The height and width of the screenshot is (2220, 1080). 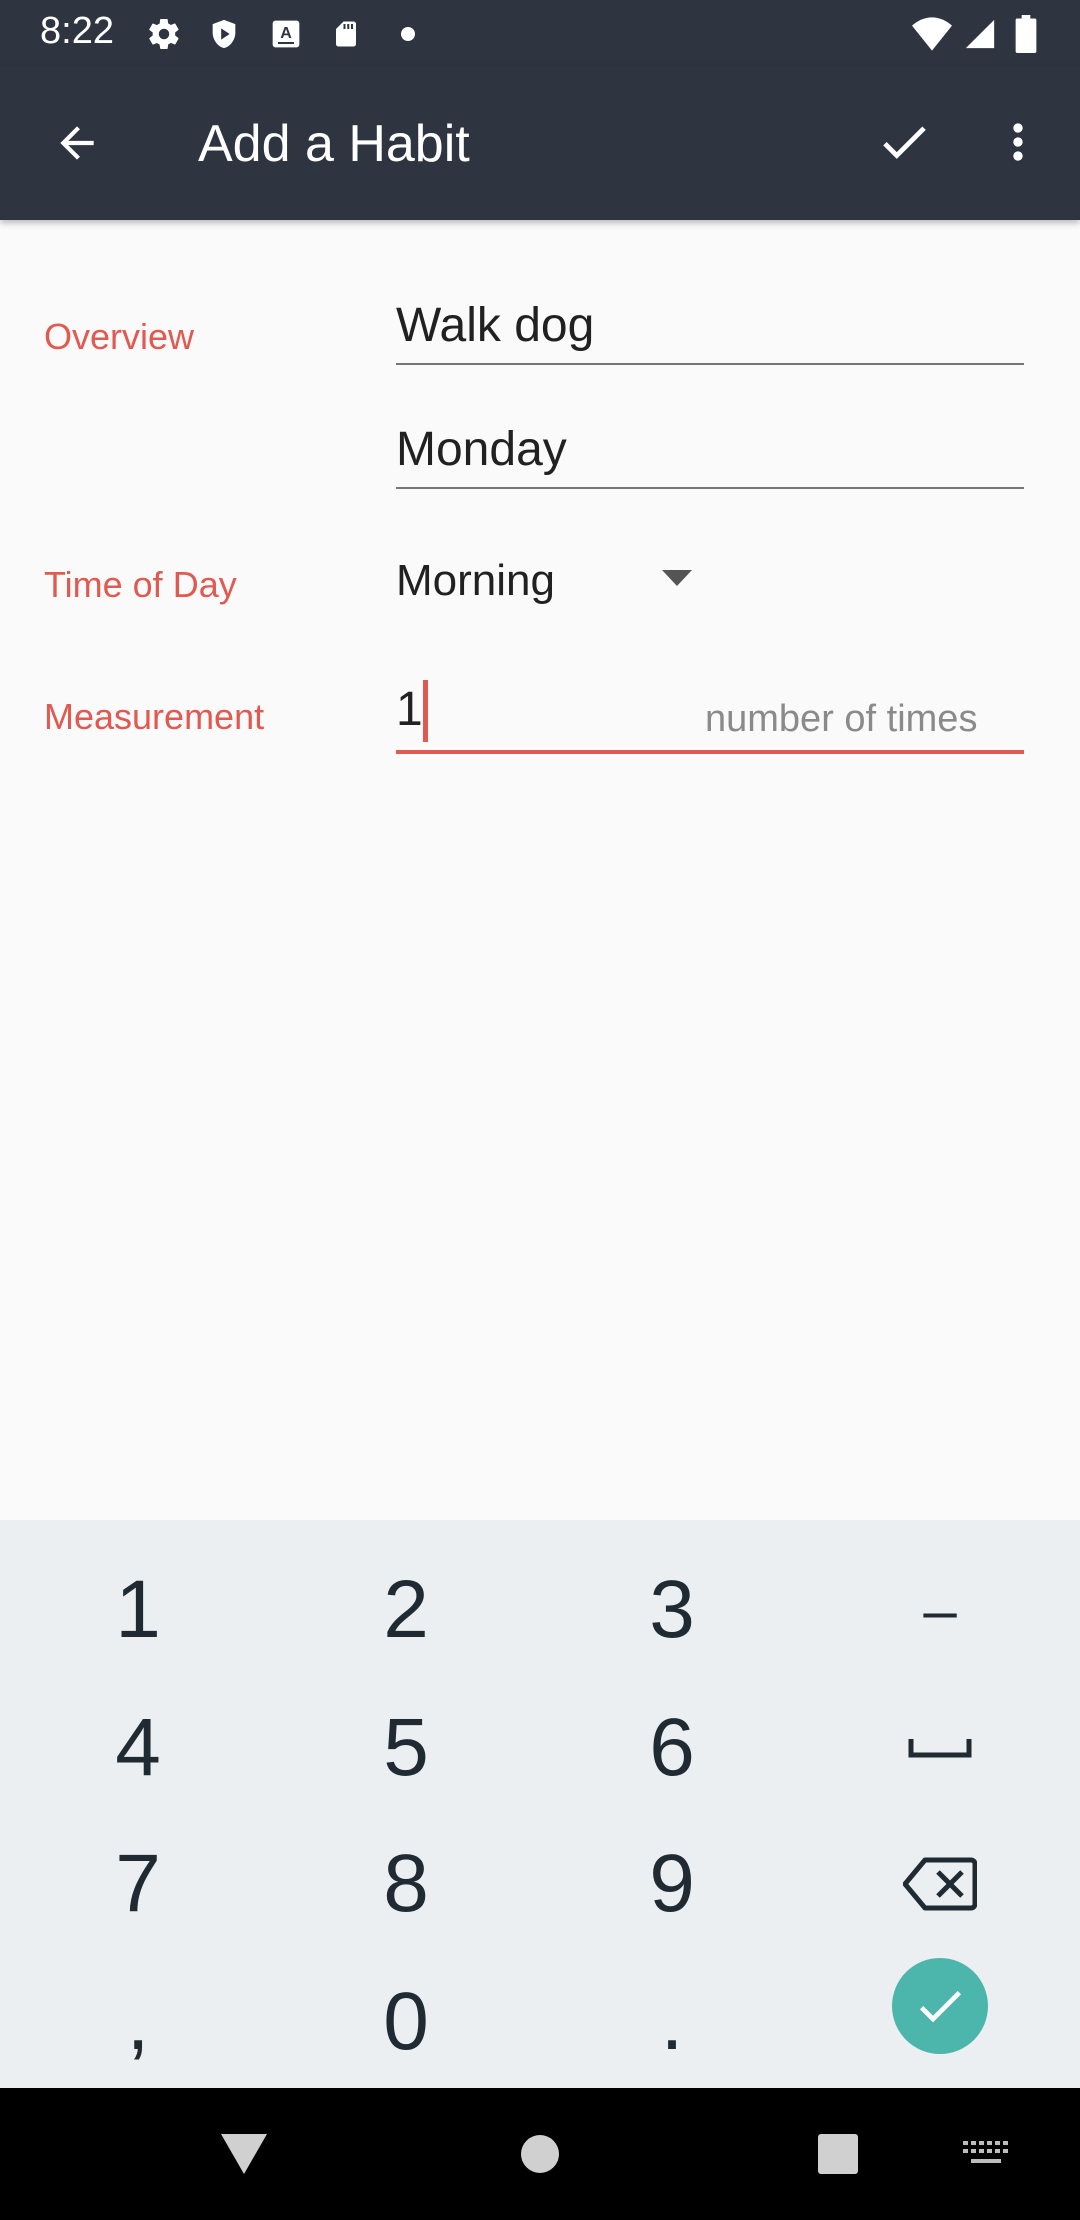 I want to click on keyboard-icon, so click(x=985, y=2152).